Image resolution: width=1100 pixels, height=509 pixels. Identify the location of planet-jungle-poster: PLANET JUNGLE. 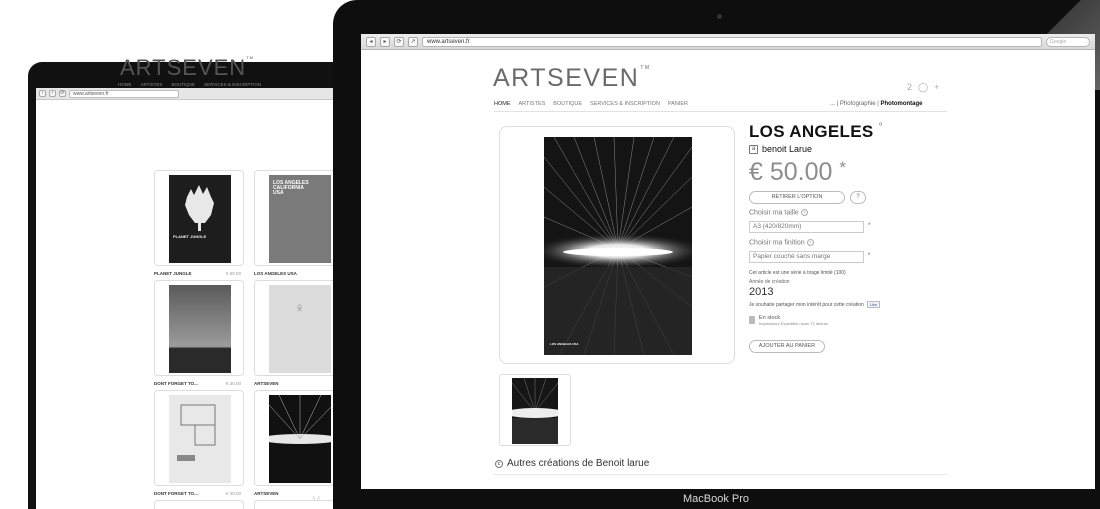
(200, 219).